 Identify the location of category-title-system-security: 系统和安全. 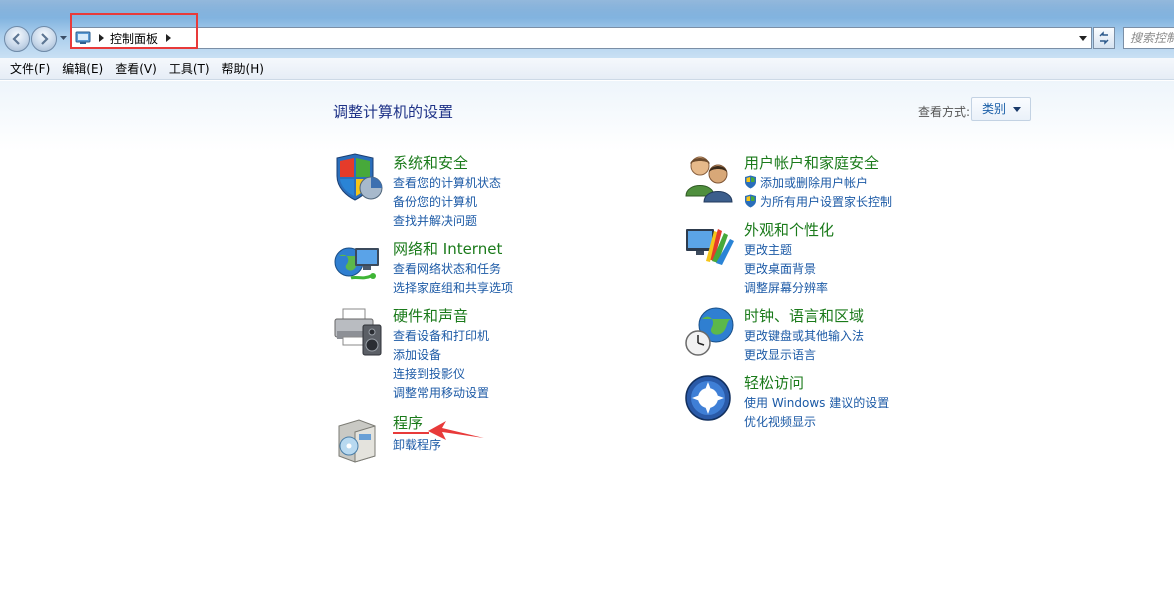
(430, 162).